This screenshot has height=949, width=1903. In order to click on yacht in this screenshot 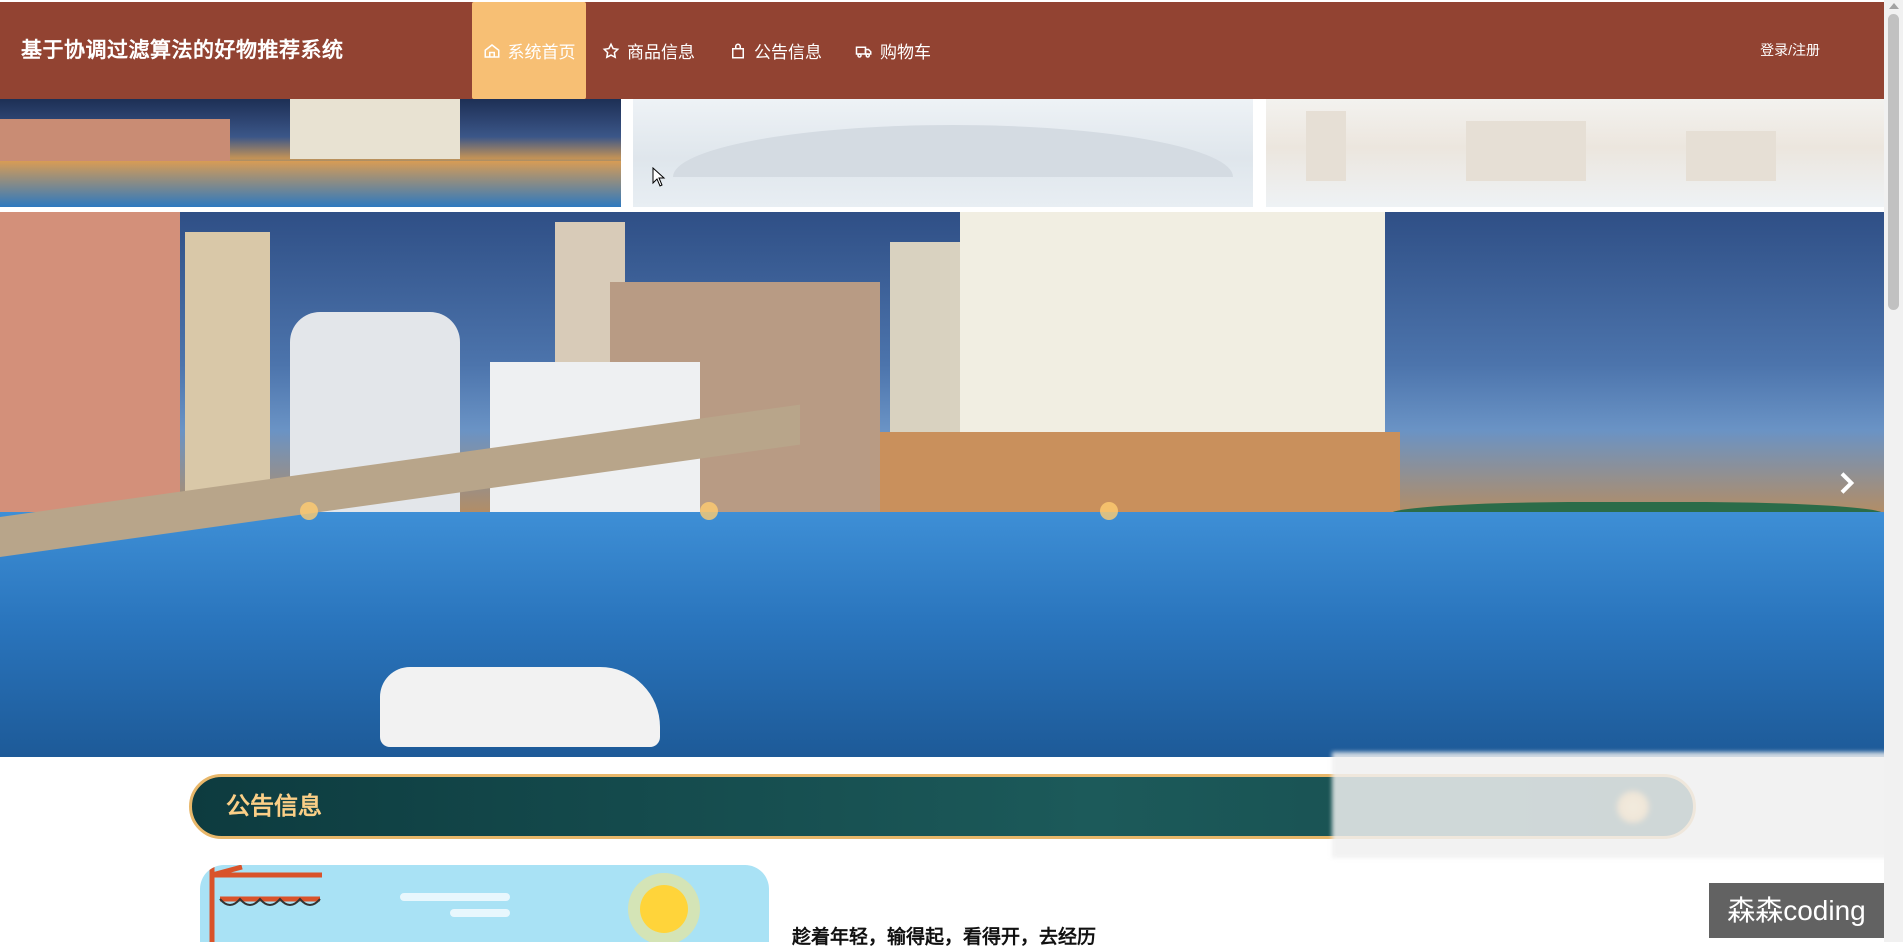, I will do `click(520, 707)`.